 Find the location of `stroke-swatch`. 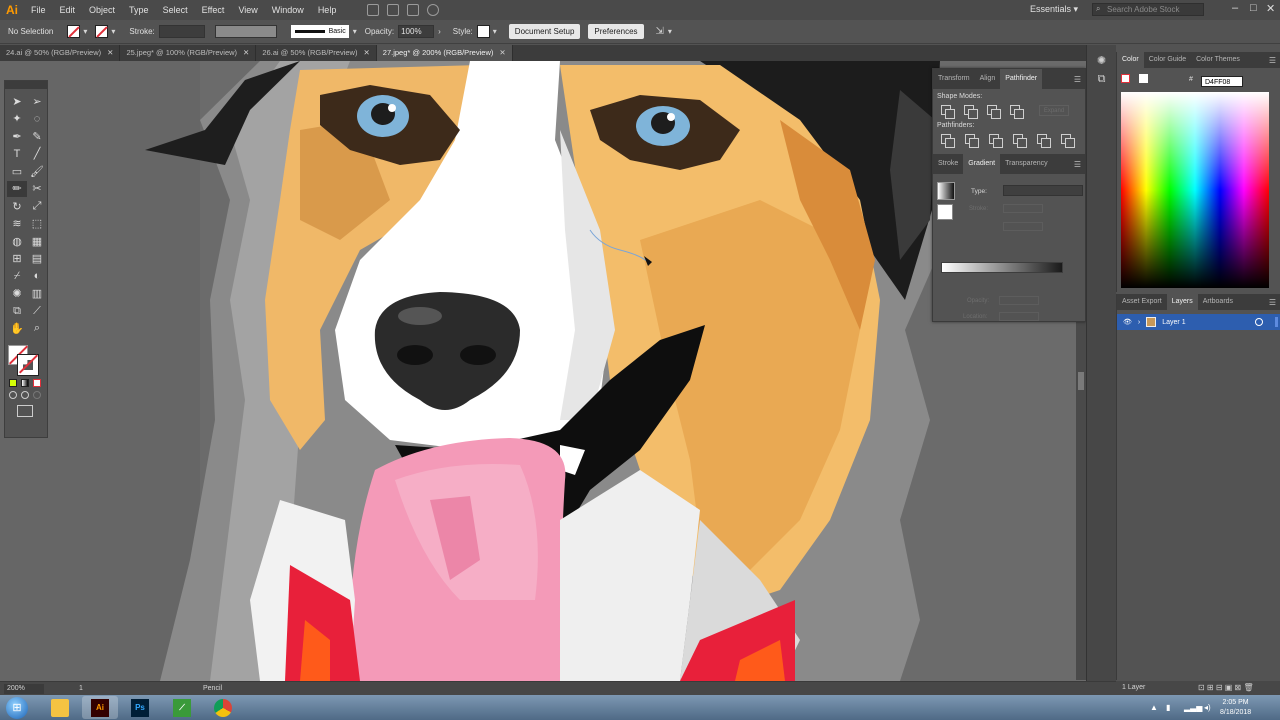

stroke-swatch is located at coordinates (102, 31).